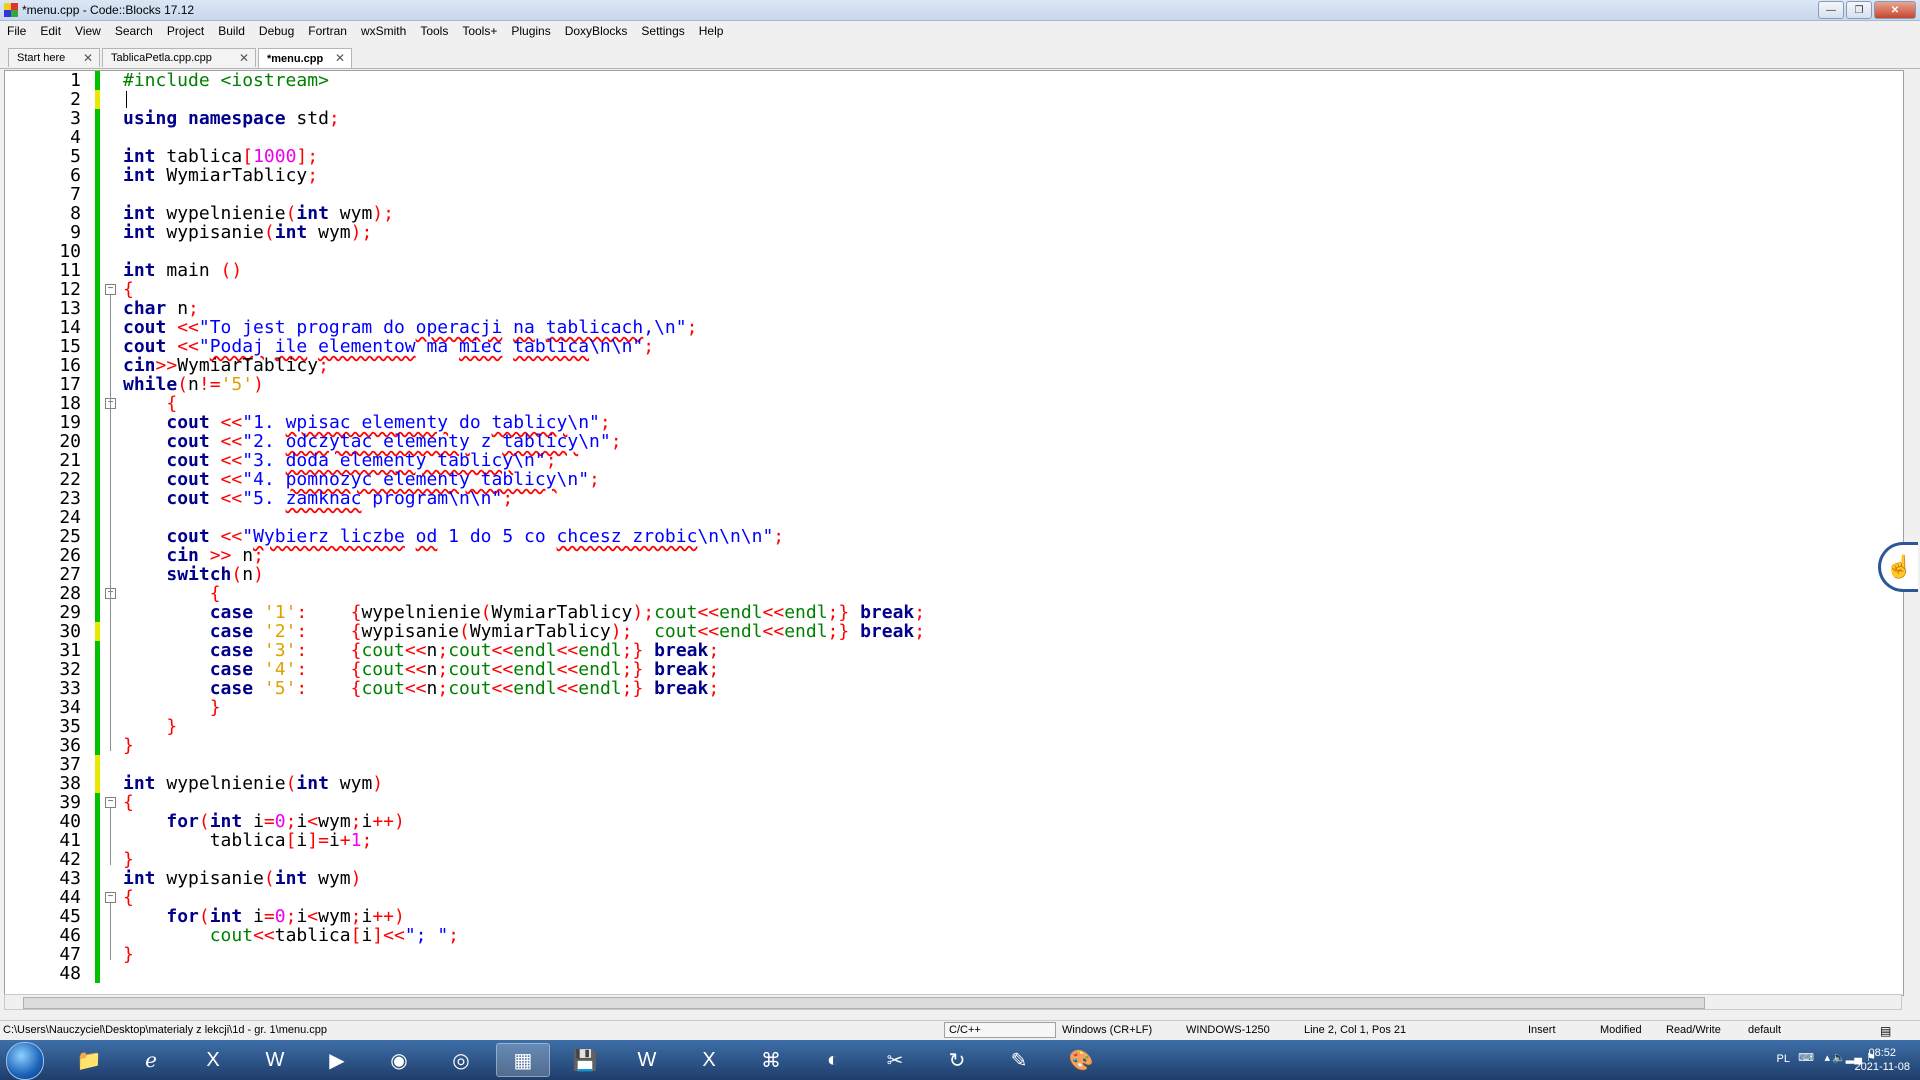 The height and width of the screenshot is (1080, 1920). Describe the element at coordinates (88, 31) in the screenshot. I see `menu-view: View` at that location.